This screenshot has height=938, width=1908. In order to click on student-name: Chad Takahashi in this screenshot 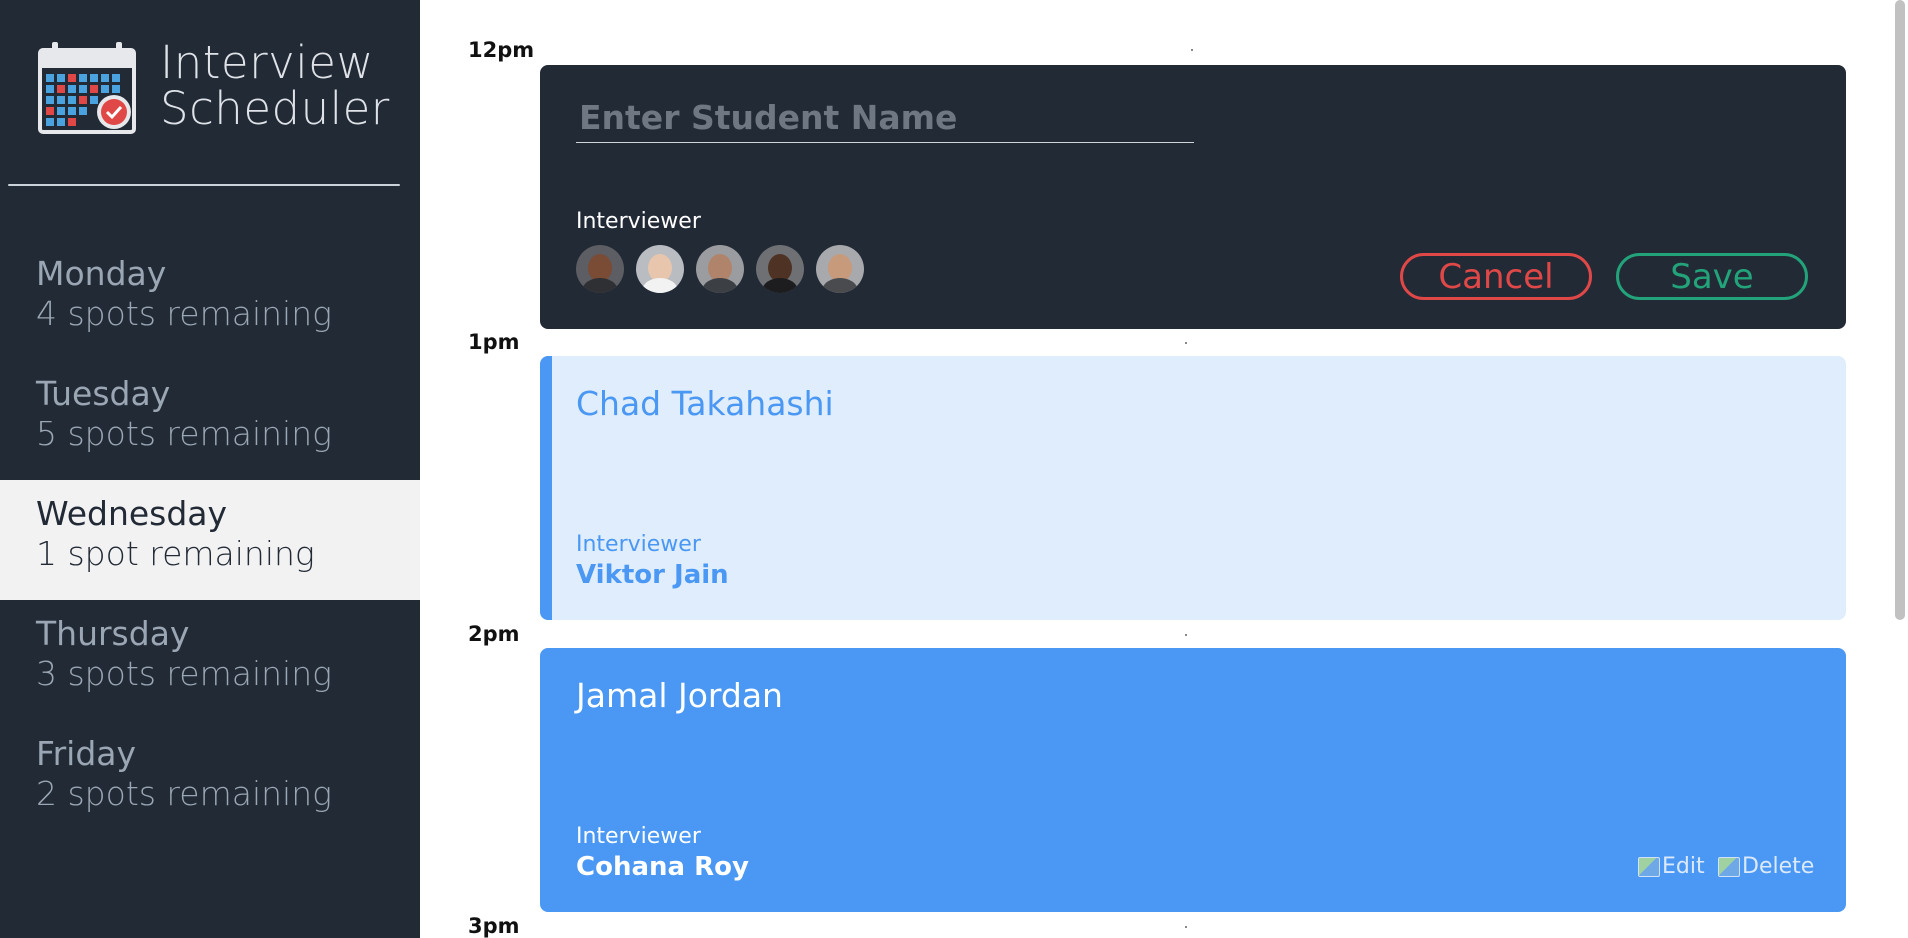, I will do `click(705, 403)`.